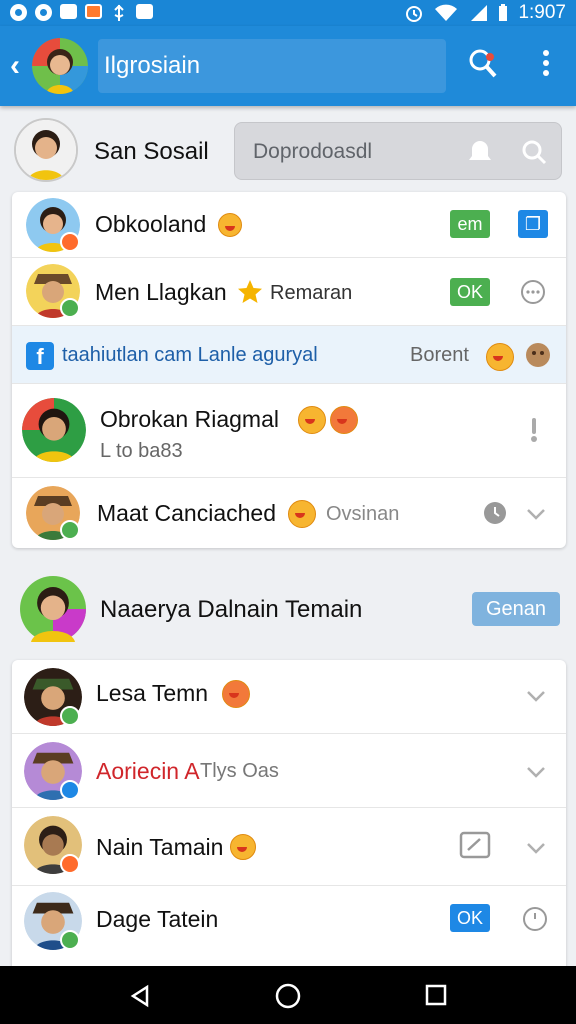 This screenshot has width=576, height=1024. Describe the element at coordinates (398, 151) in the screenshot. I see `search-input: Doprodoasdl` at that location.